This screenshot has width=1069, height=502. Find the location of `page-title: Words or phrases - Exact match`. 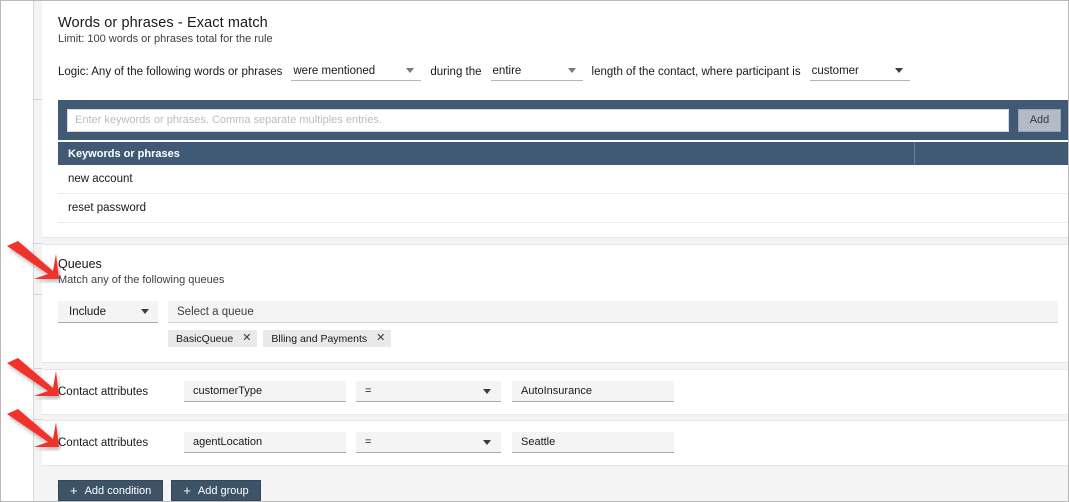

page-title: Words or phrases - Exact match is located at coordinates (163, 23).